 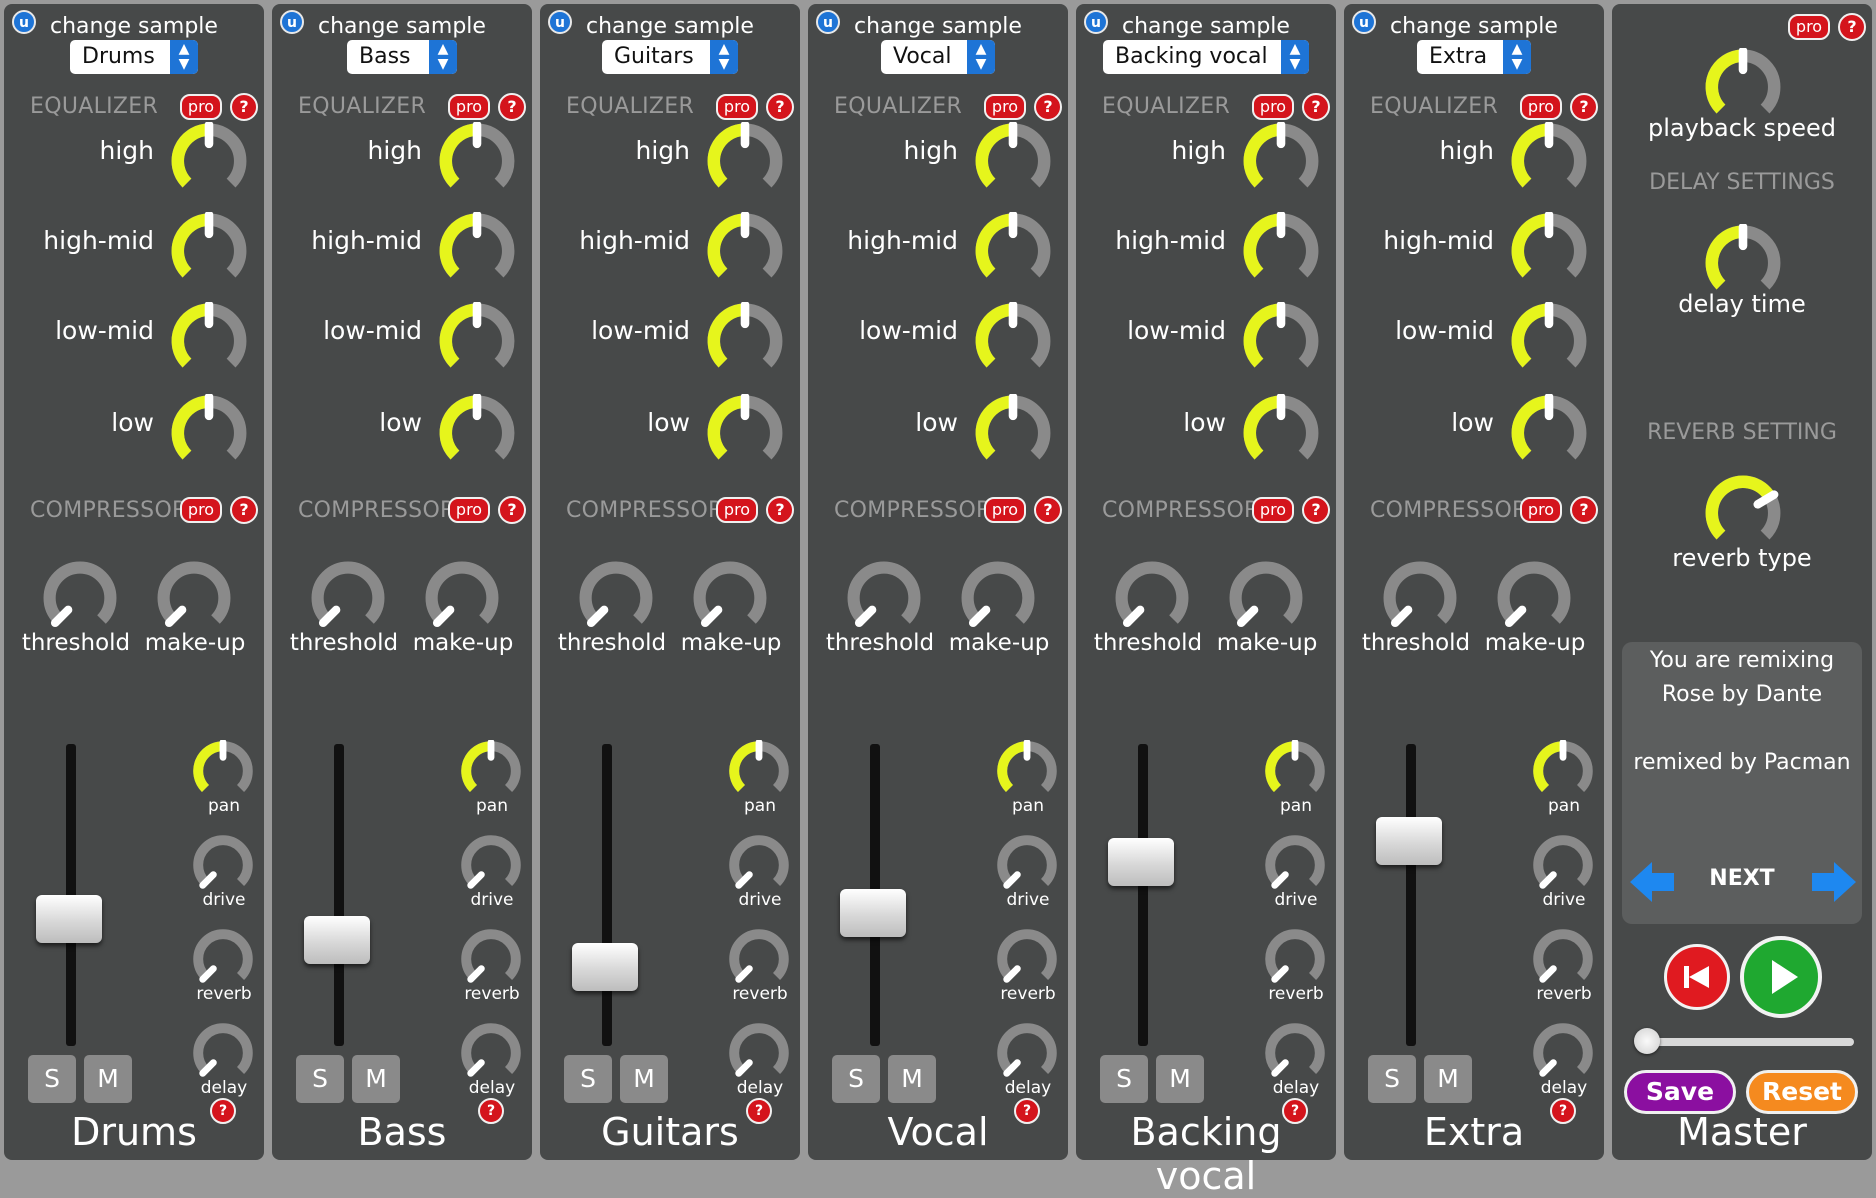 What do you see at coordinates (1697, 977) in the screenshot?
I see `rewind-button` at bounding box center [1697, 977].